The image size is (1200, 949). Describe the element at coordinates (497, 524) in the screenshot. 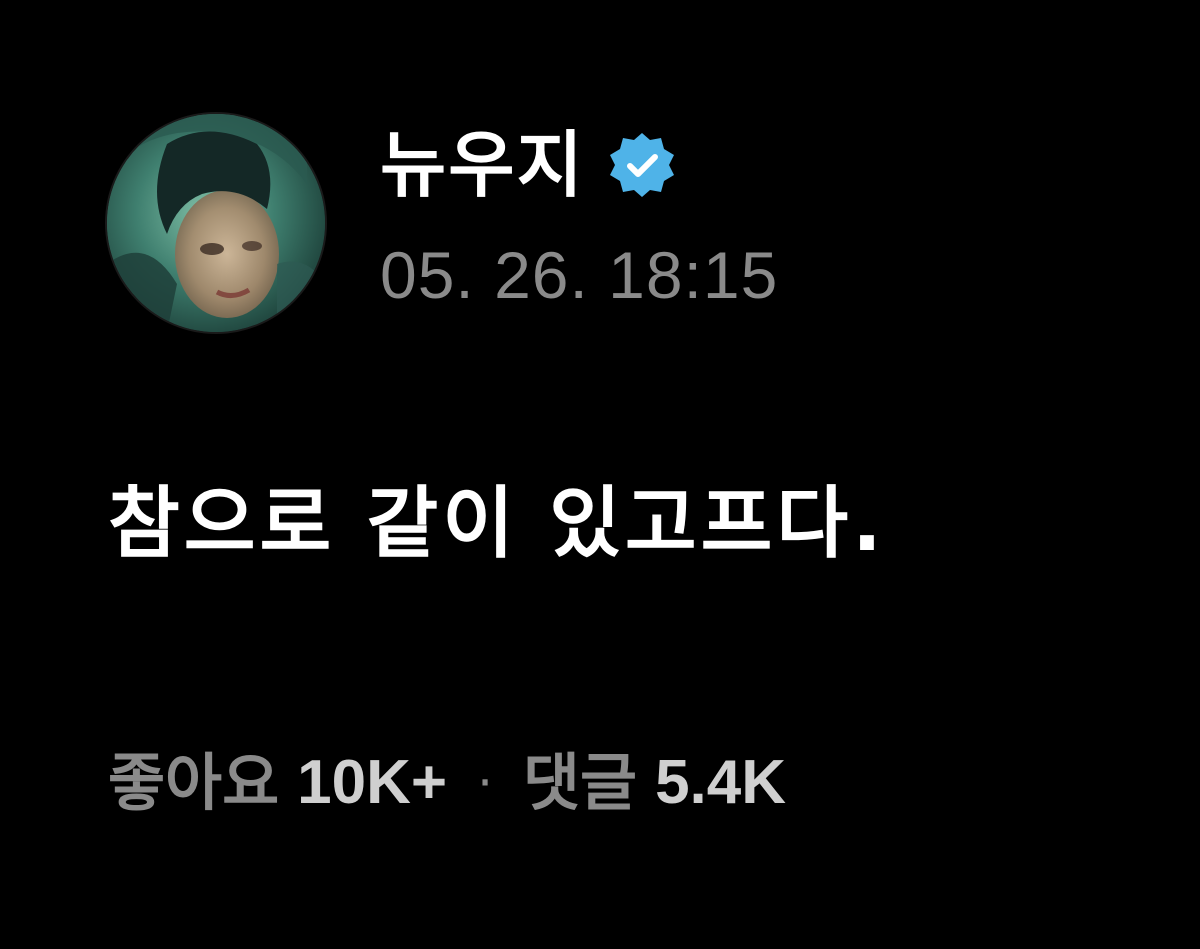

I see `post-body-text: 참으로 같이 있고프다.` at that location.